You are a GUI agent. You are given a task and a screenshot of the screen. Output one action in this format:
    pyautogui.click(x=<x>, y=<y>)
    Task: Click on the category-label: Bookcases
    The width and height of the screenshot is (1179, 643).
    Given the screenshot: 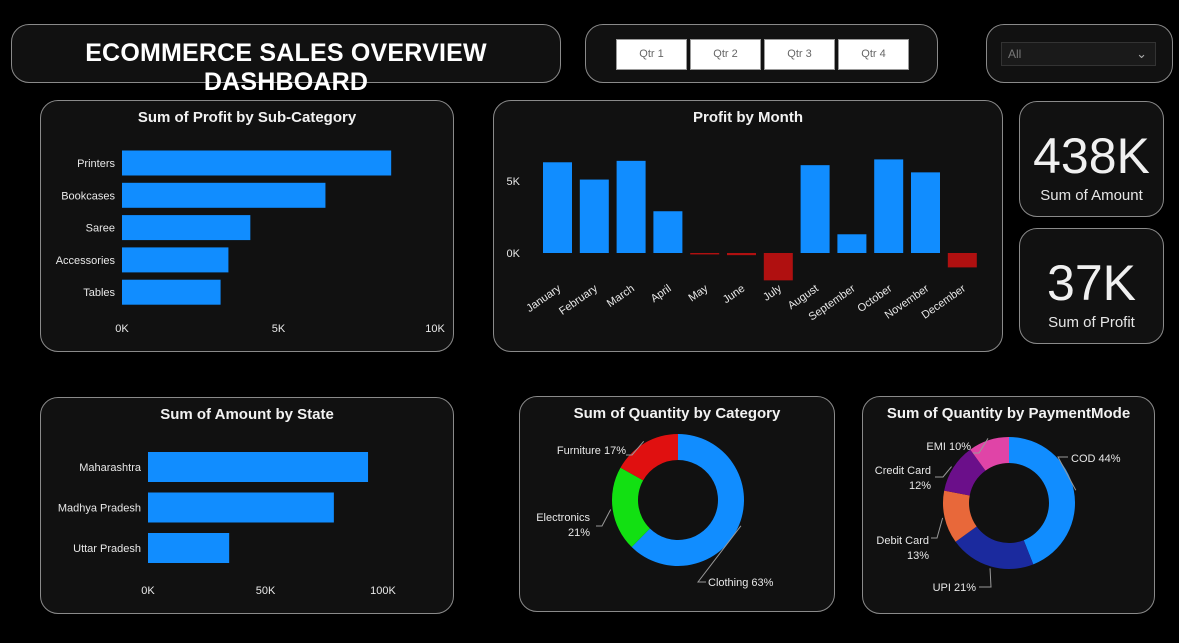 What is the action you would take?
    pyautogui.click(x=88, y=196)
    